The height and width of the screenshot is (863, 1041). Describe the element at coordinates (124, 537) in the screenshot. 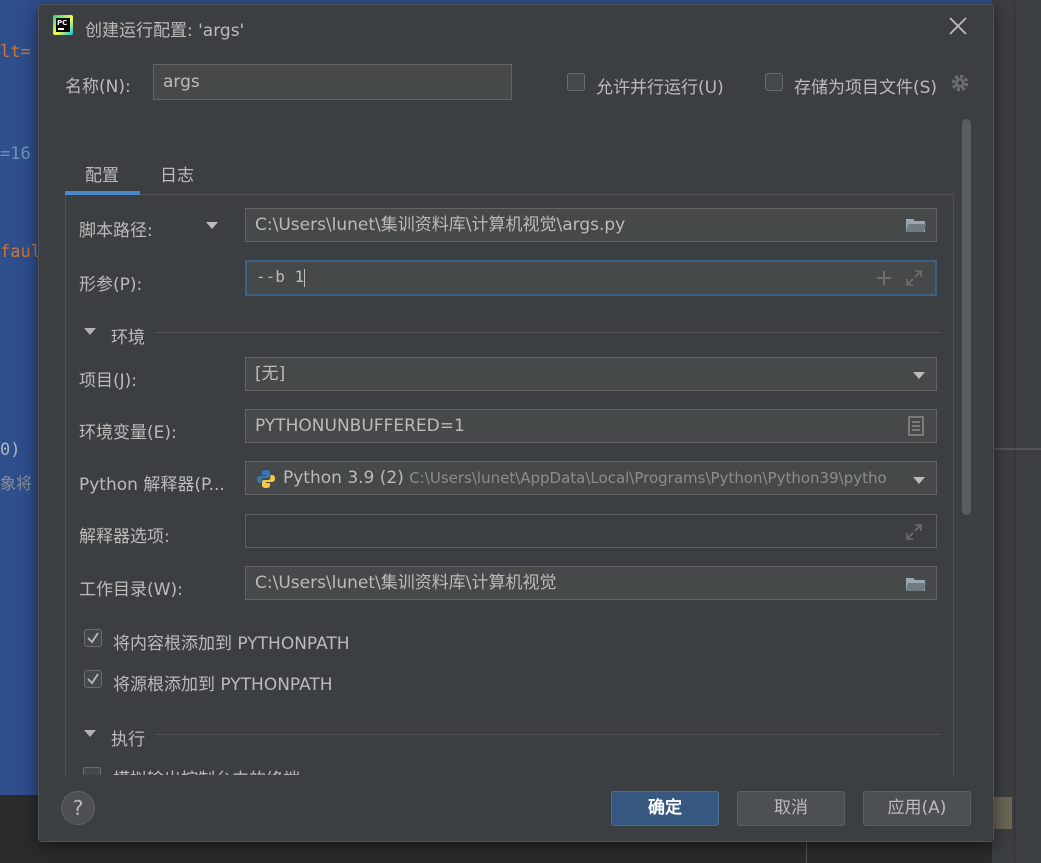

I see `interp-options-label: 解释器选项:` at that location.